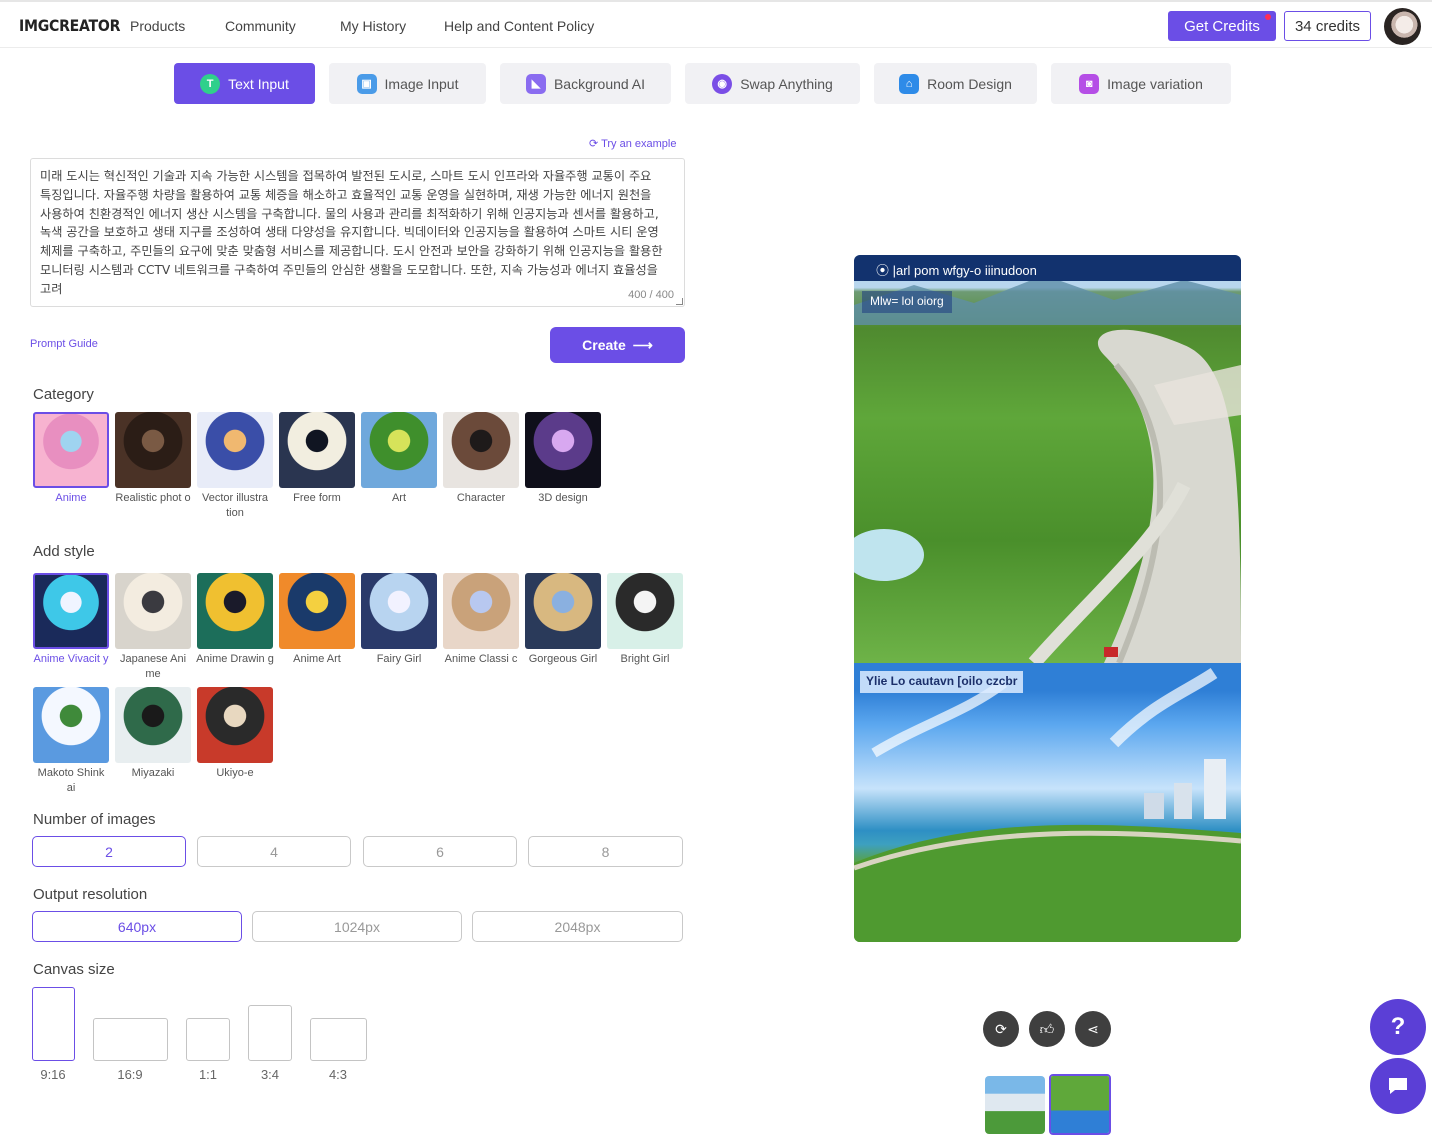  Describe the element at coordinates (71, 659) in the screenshot. I see `style-option-label: Anime Vivacit y` at that location.